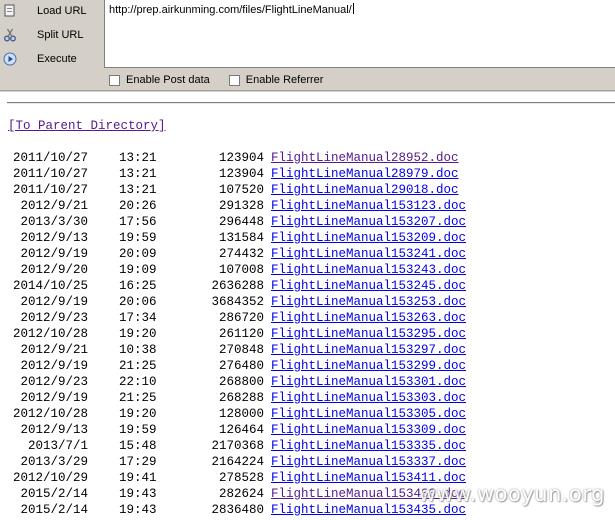 This screenshot has height=520, width=615. Describe the element at coordinates (368, 366) in the screenshot. I see `file-link: FlightLineManual153299.doc` at that location.